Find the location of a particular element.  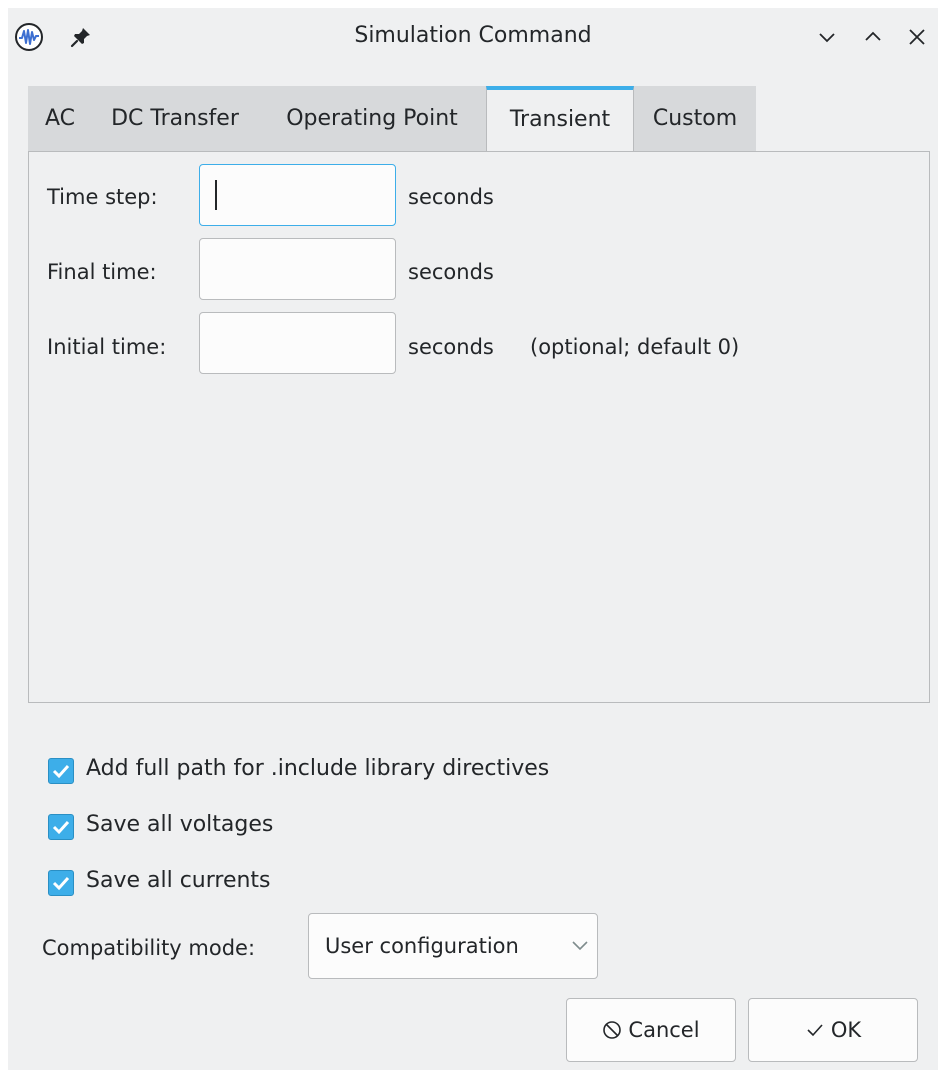

checkbox-full-path is located at coordinates (61, 771).